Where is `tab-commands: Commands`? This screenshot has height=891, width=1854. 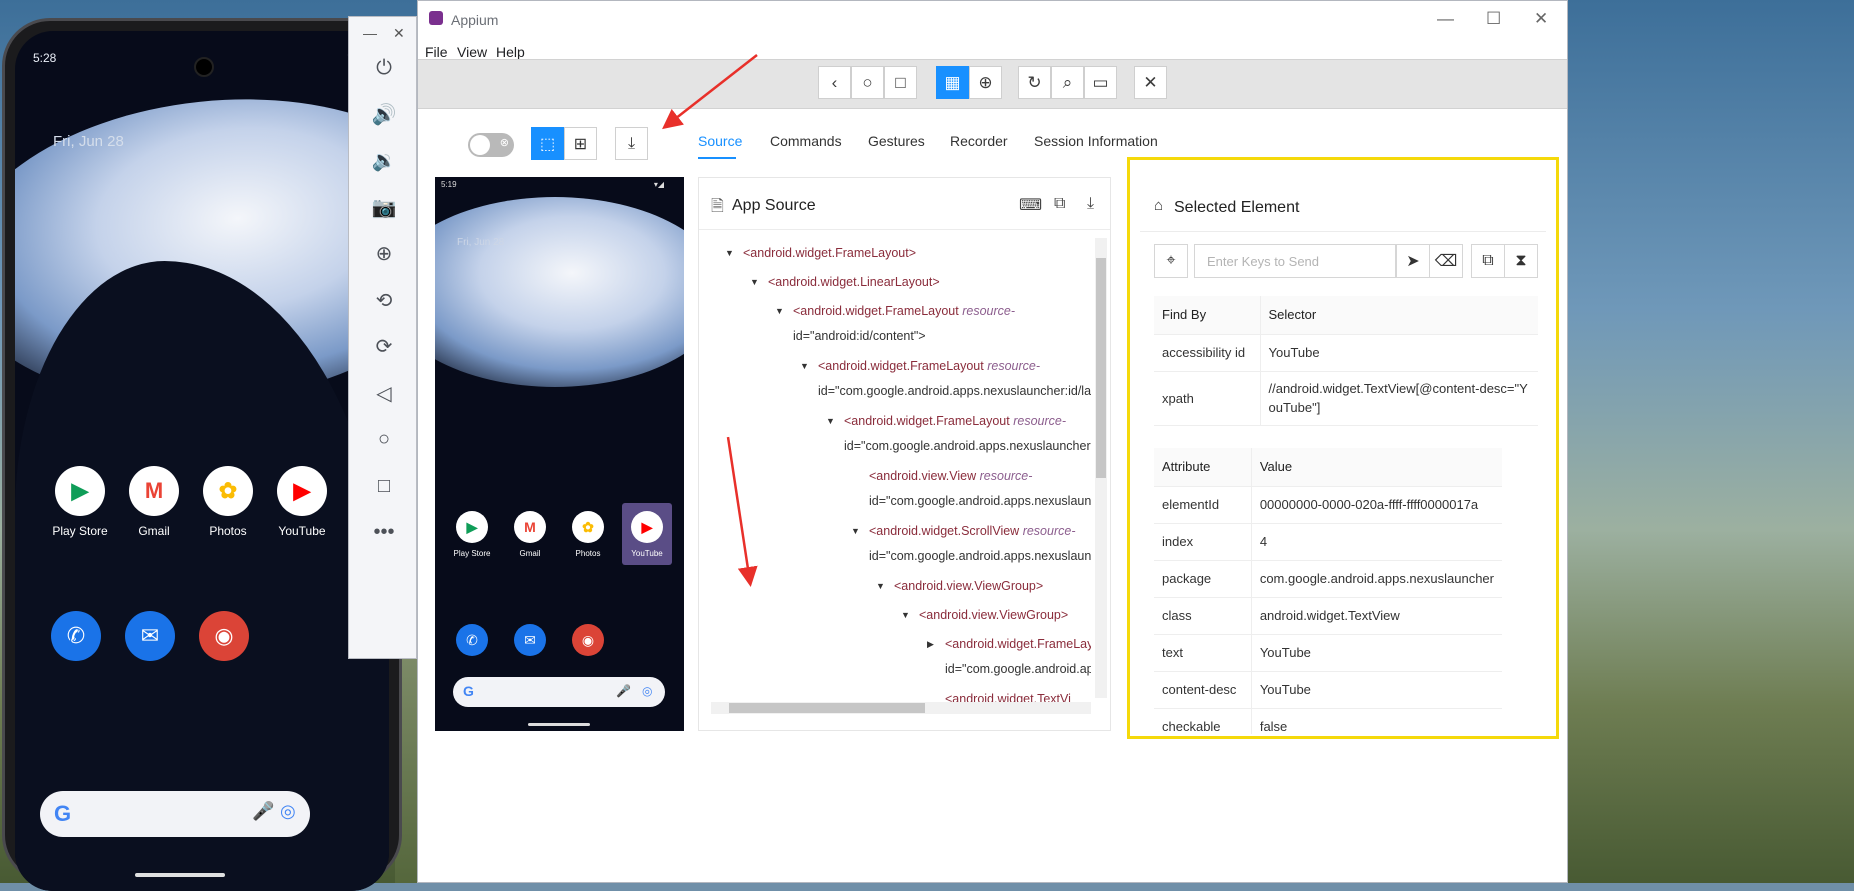 tab-commands: Commands is located at coordinates (806, 141).